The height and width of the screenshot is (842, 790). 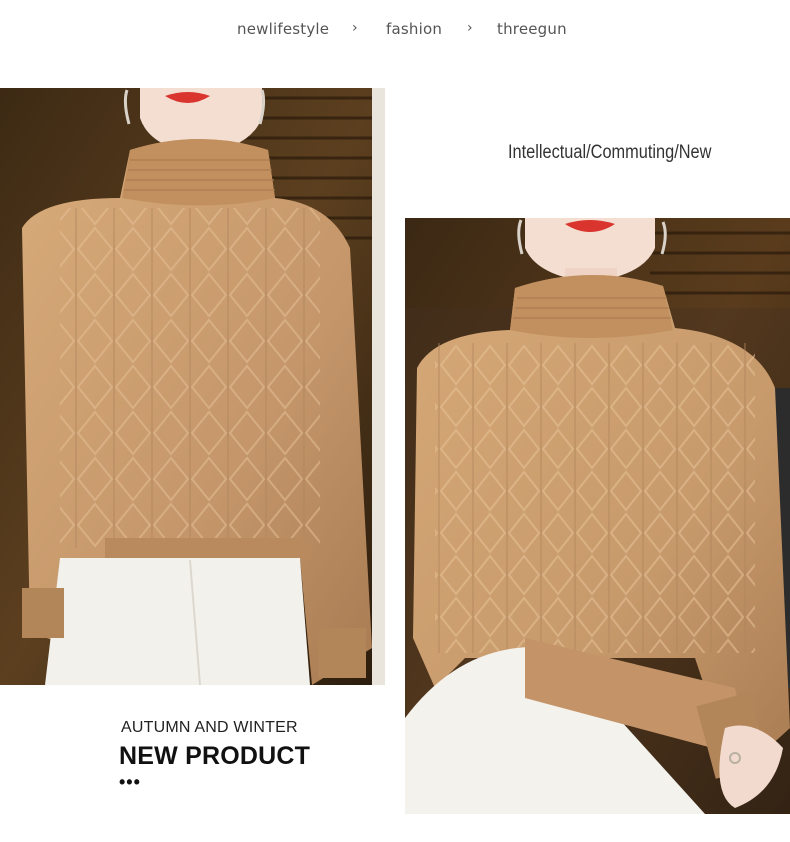 I want to click on new-product-heading: NEW PRODUCT, so click(x=215, y=756).